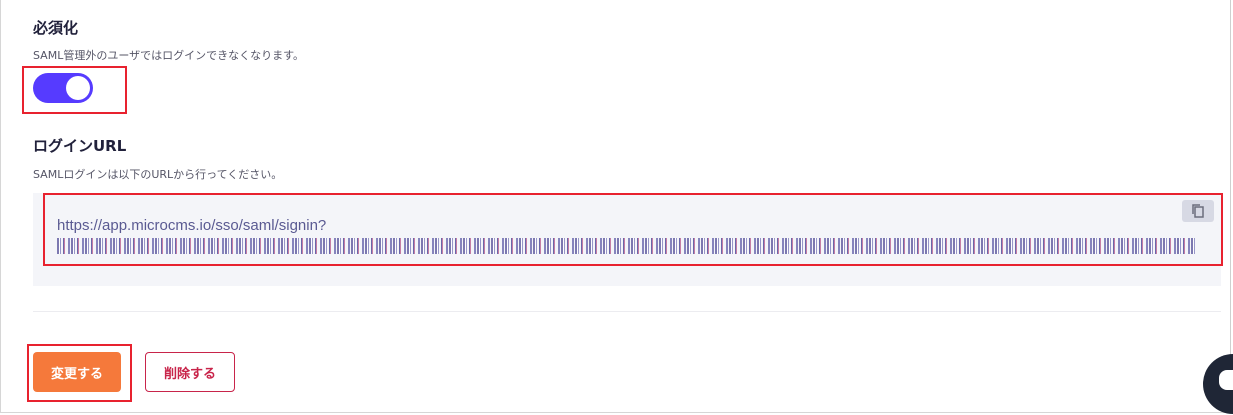 The width and height of the screenshot is (1233, 415). Describe the element at coordinates (63, 88) in the screenshot. I see `enforce-toggle` at that location.